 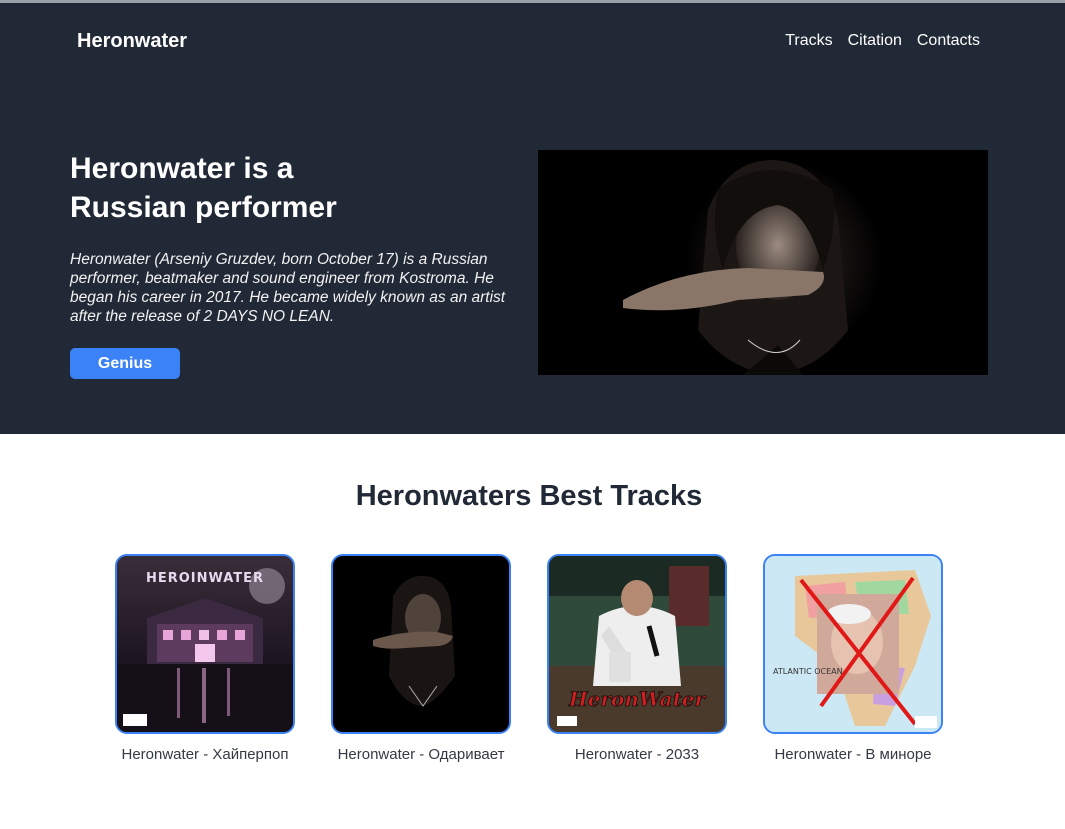 I want to click on cover-title-text: HEROINWATER, so click(x=205, y=578).